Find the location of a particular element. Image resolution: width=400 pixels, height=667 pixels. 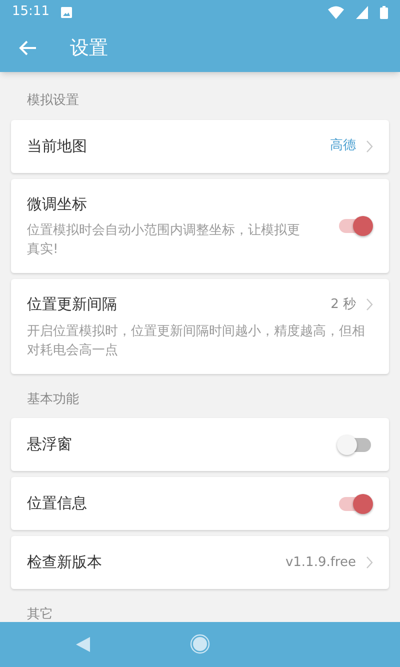

setting-value: 高德 is located at coordinates (343, 146).